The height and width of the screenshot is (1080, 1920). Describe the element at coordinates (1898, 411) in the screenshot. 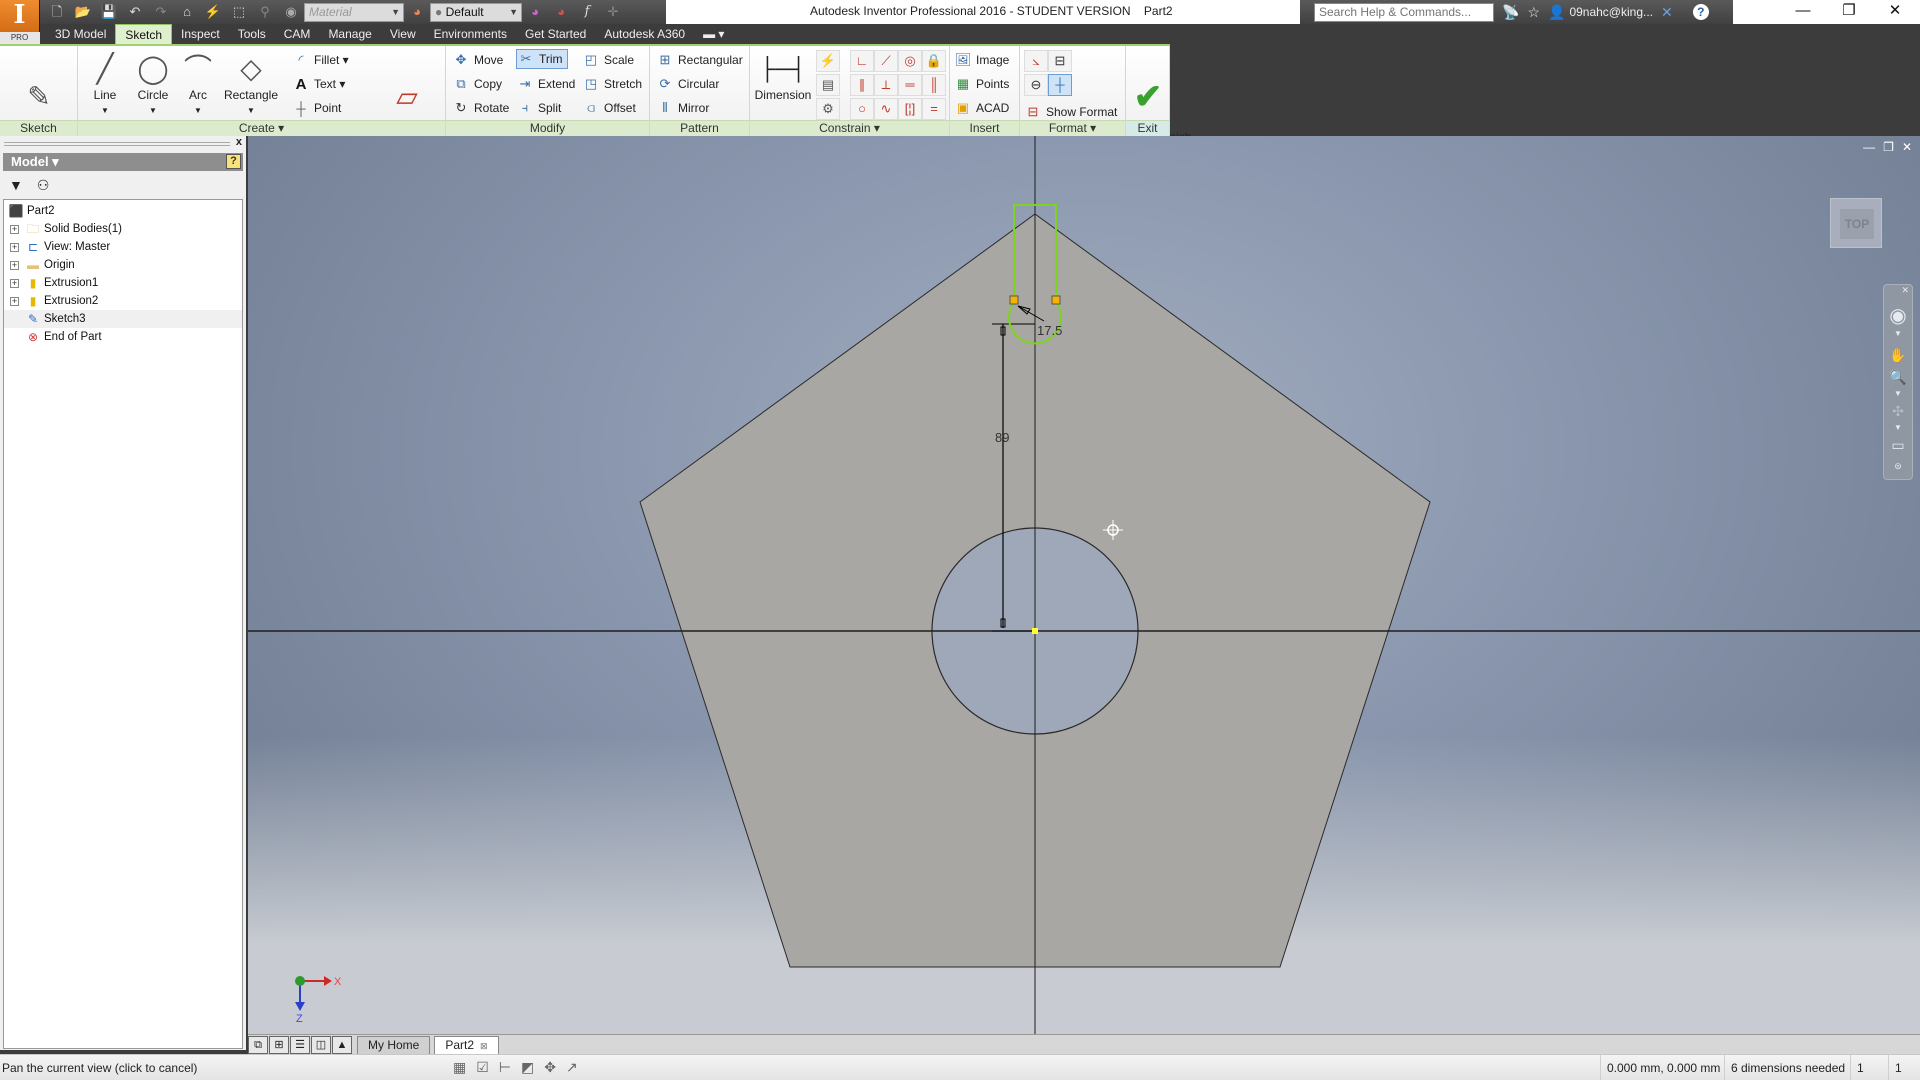

I see `orbit-icon: ✣` at that location.